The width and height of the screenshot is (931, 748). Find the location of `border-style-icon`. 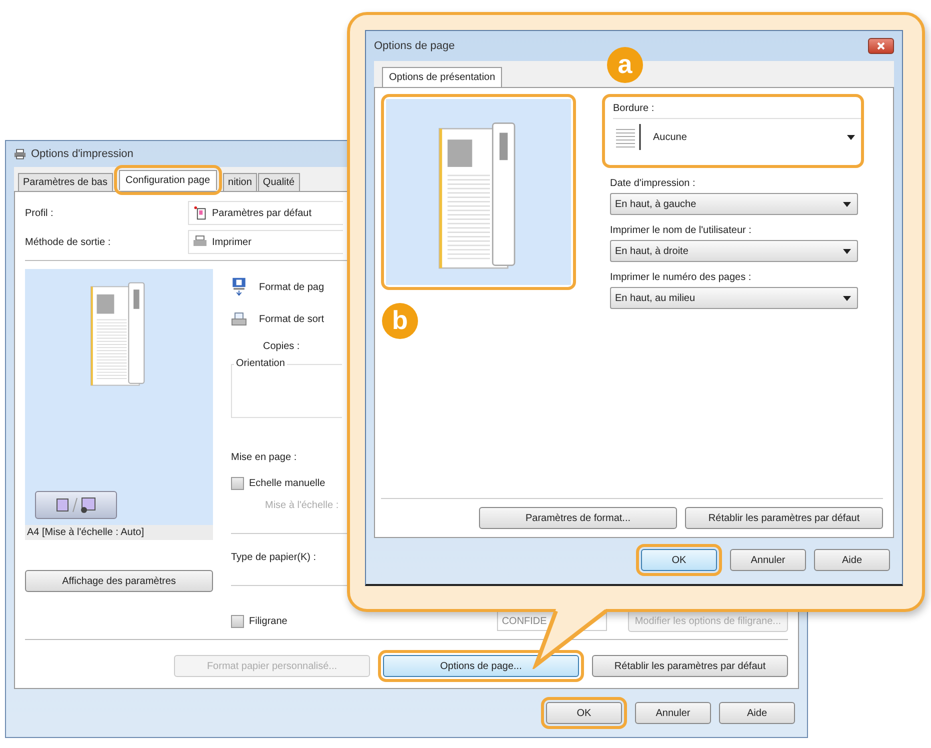

border-style-icon is located at coordinates (628, 137).